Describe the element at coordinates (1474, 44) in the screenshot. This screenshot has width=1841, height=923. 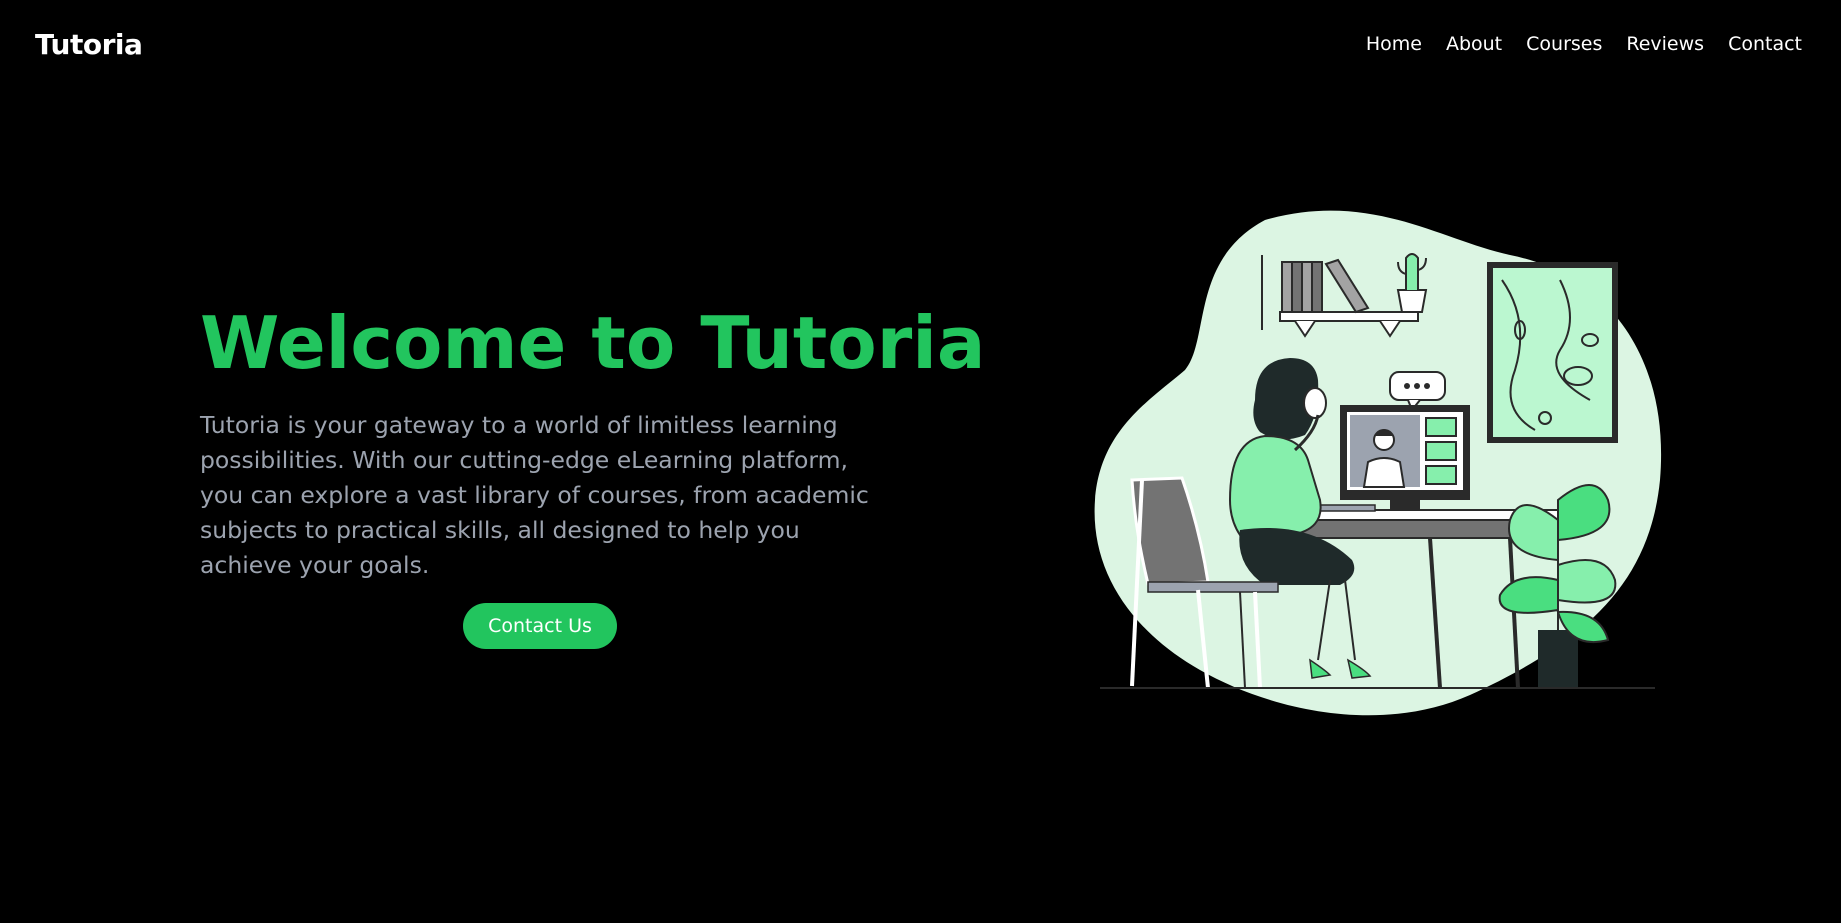
I see `nav-link-about: About` at that location.